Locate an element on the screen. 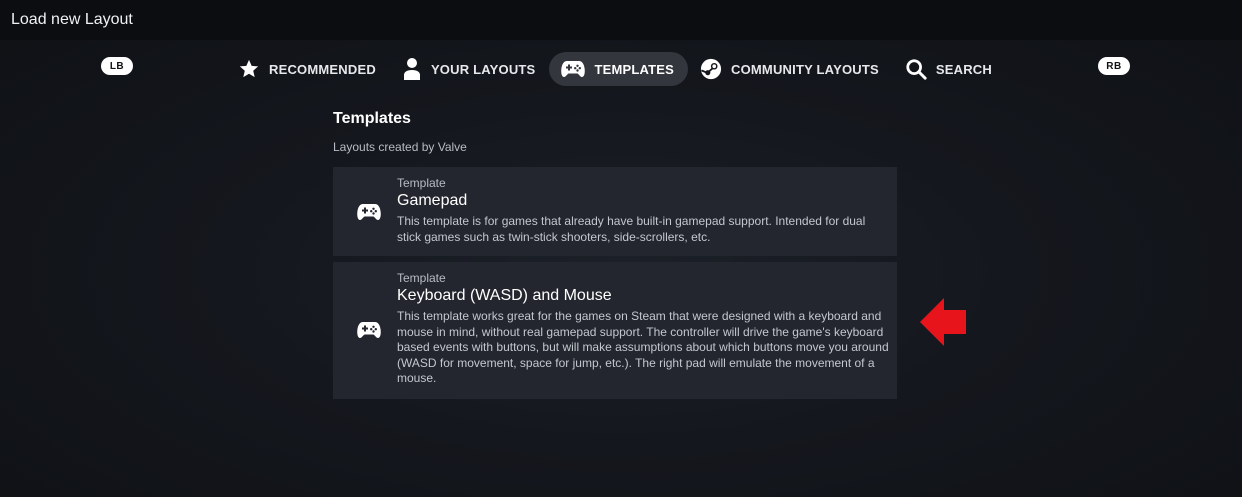  steam-icon is located at coordinates (711, 69).